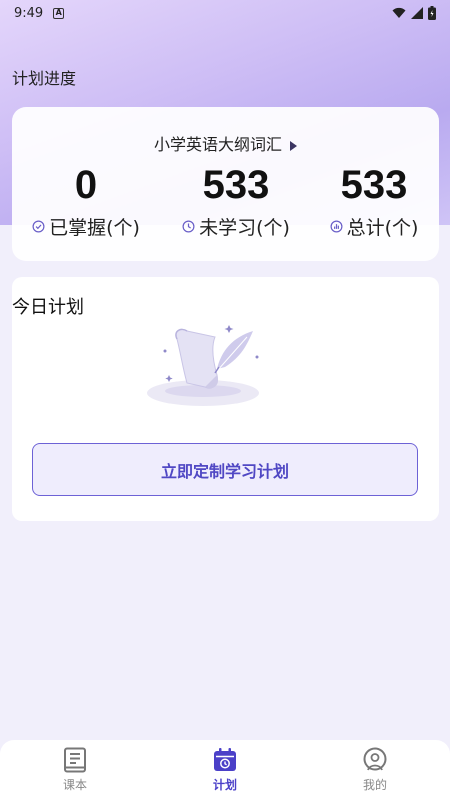  What do you see at coordinates (44, 78) in the screenshot?
I see `page-title: 计划进度` at bounding box center [44, 78].